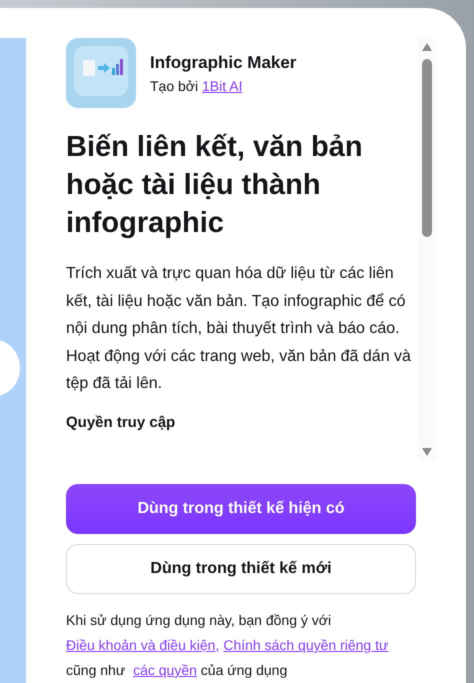 This screenshot has height=683, width=474. I want to click on scroll-down-icon, so click(427, 452).